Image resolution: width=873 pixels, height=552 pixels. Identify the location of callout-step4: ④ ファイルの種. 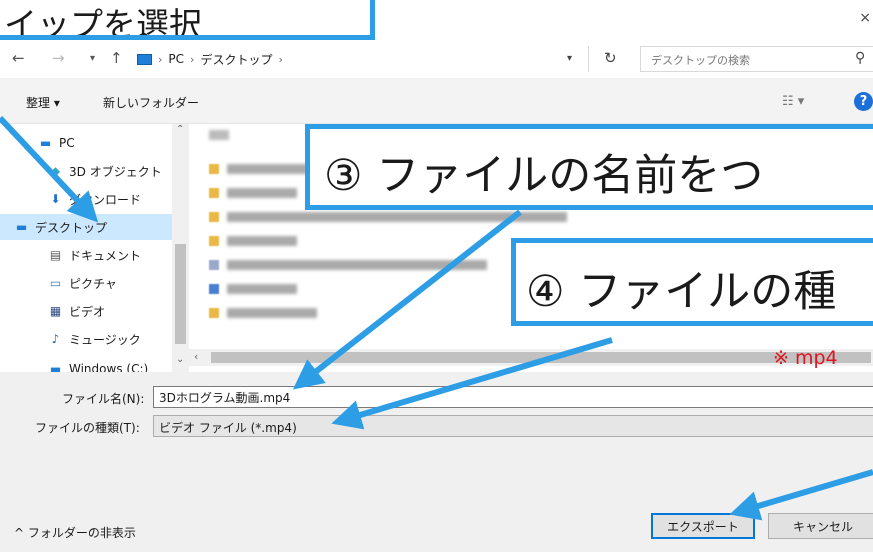
(692, 282).